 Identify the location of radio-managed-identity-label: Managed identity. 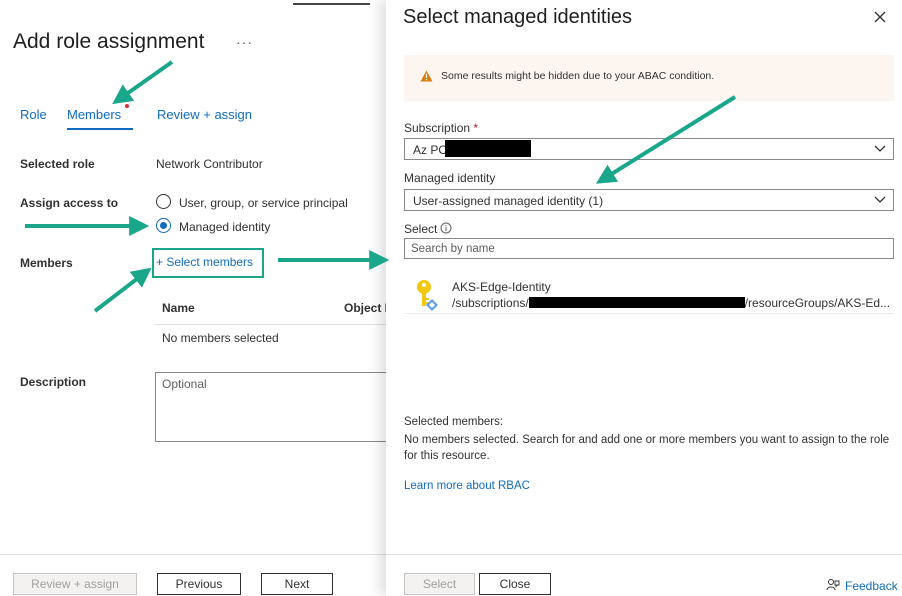
(225, 227).